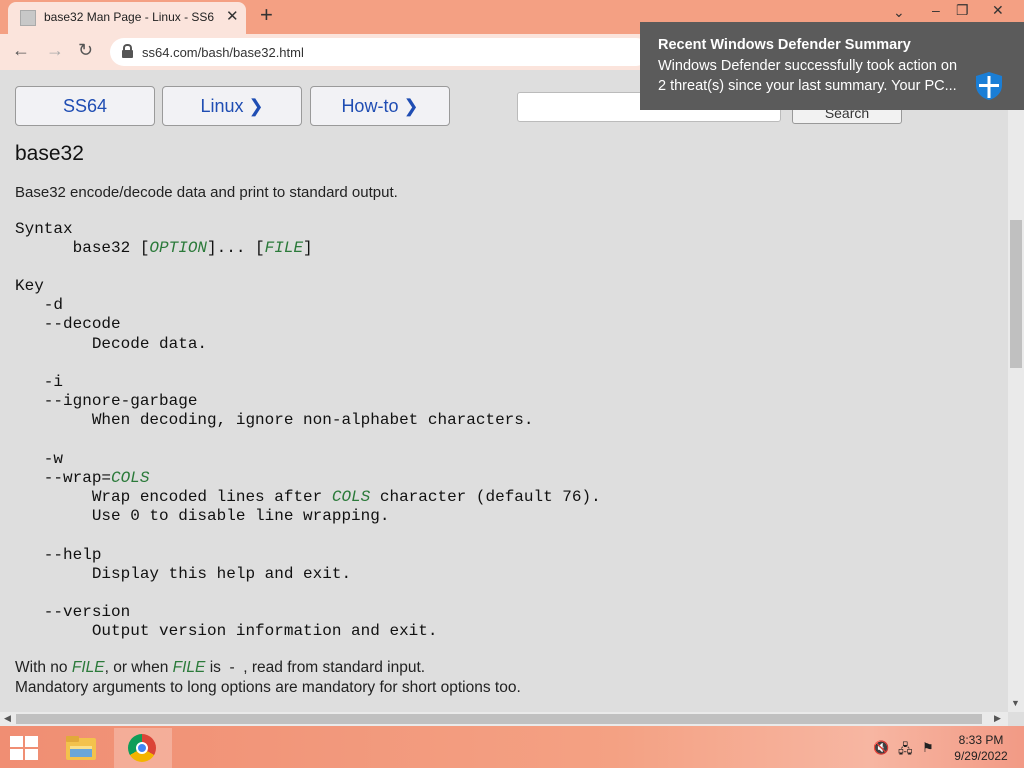  I want to click on file-explorer-icon, so click(81, 748).